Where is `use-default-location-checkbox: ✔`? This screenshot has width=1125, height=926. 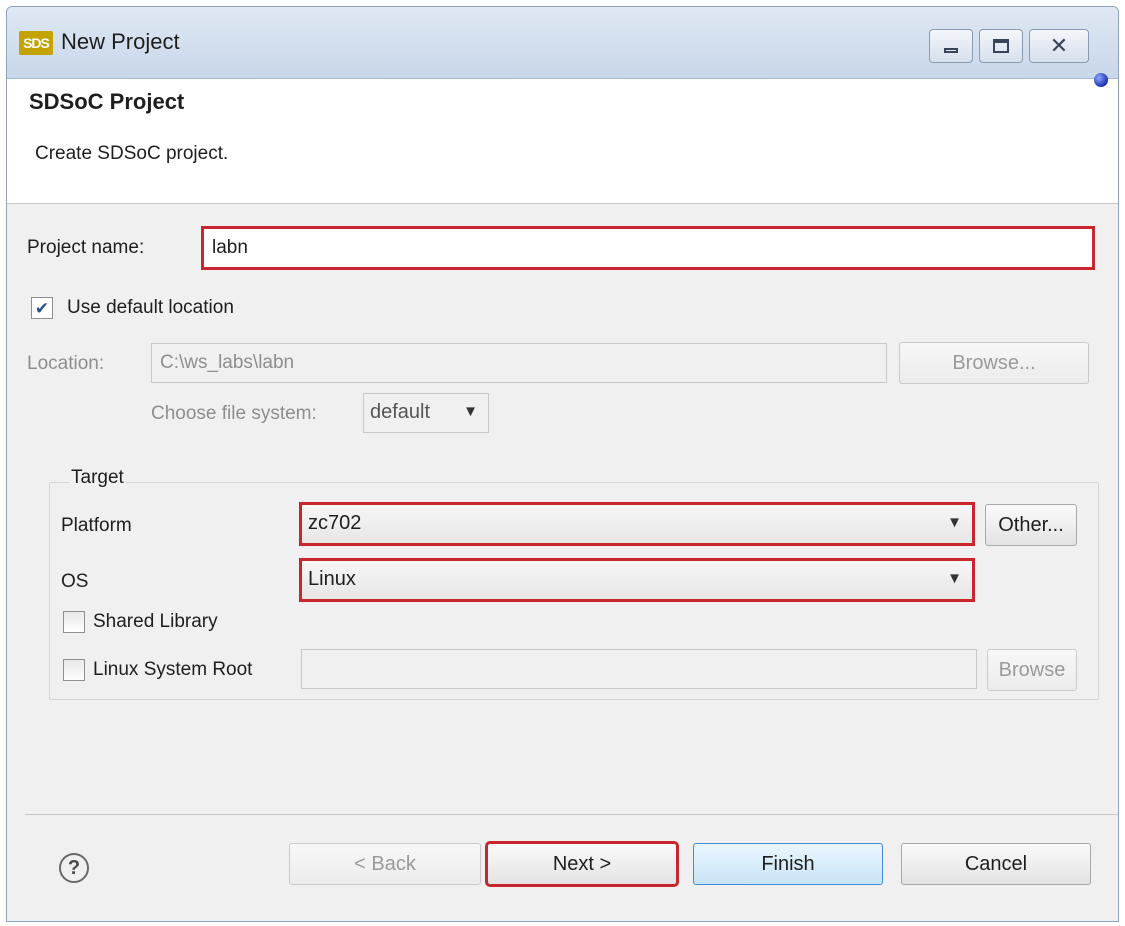
use-default-location-checkbox: ✔ is located at coordinates (42, 308).